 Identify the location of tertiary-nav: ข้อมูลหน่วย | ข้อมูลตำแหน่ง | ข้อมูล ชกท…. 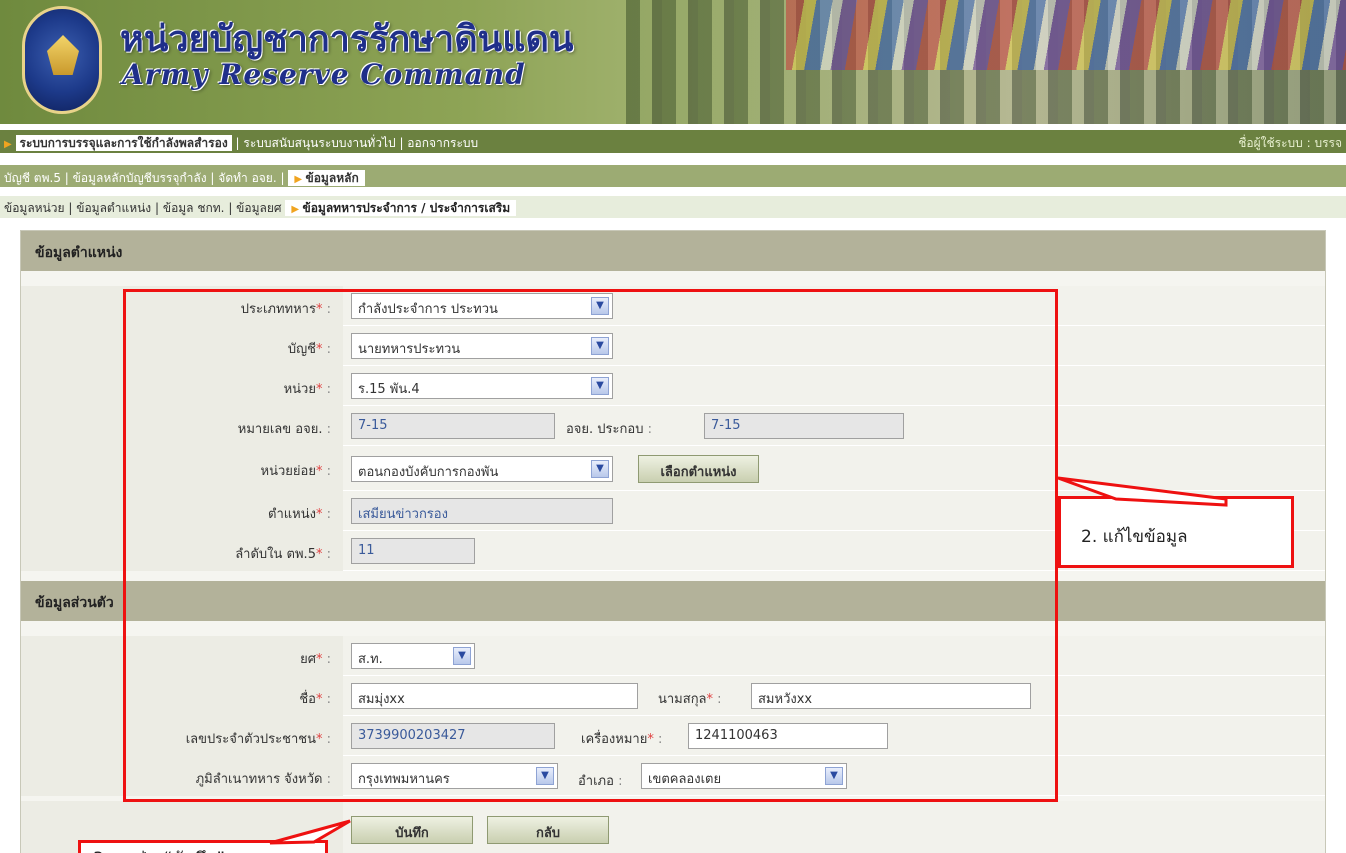
(673, 207).